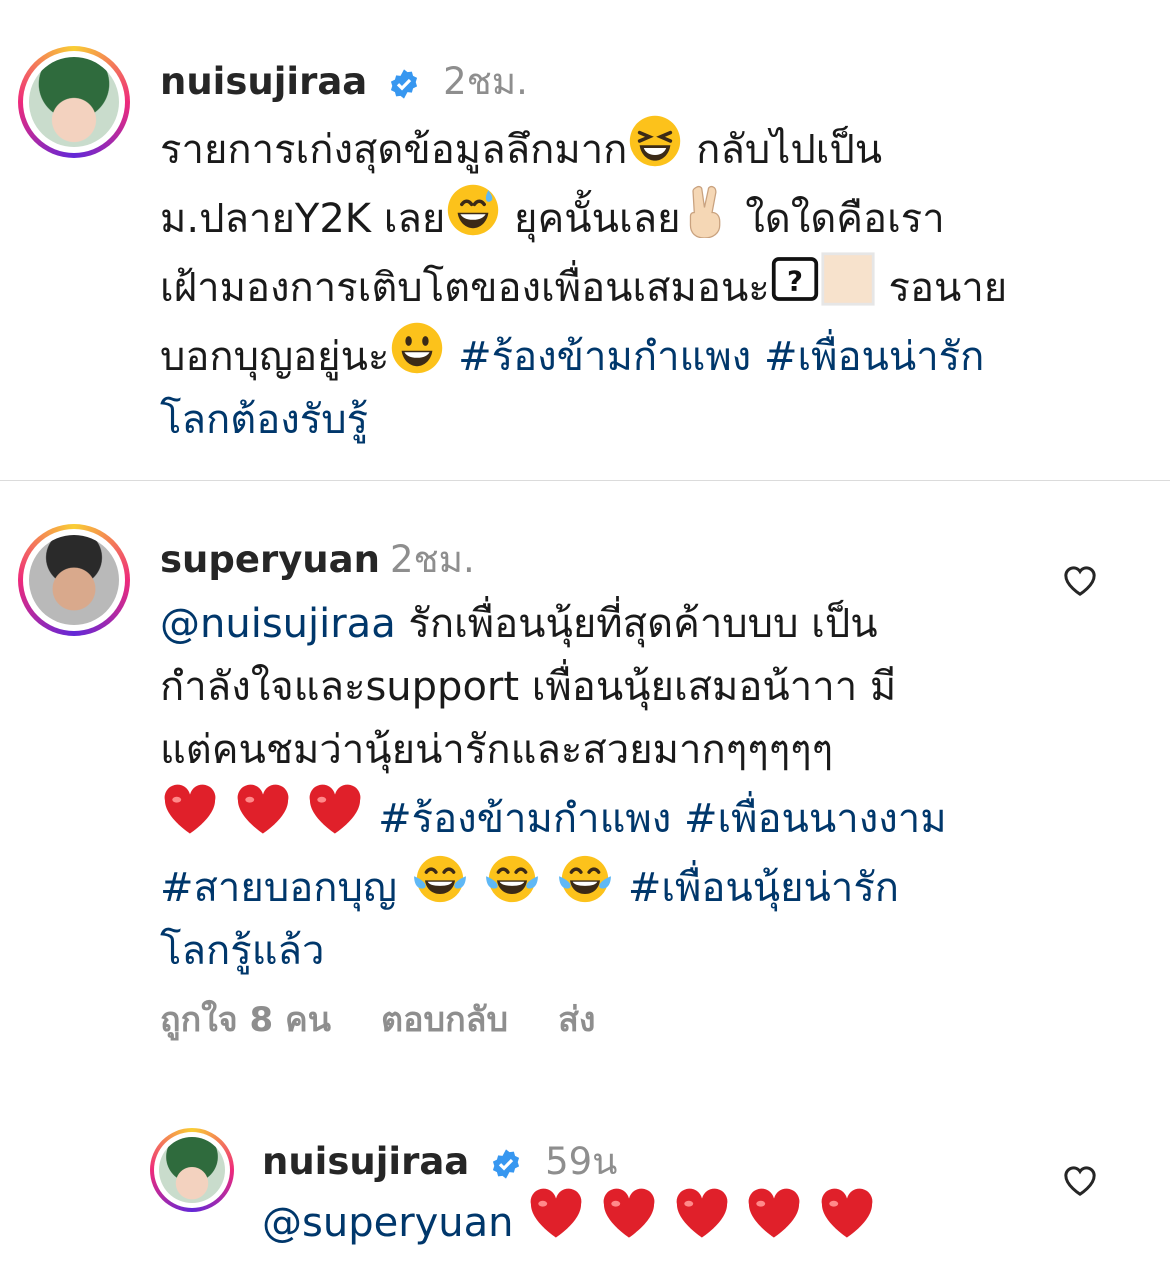  I want to click on divider, so click(585, 480).